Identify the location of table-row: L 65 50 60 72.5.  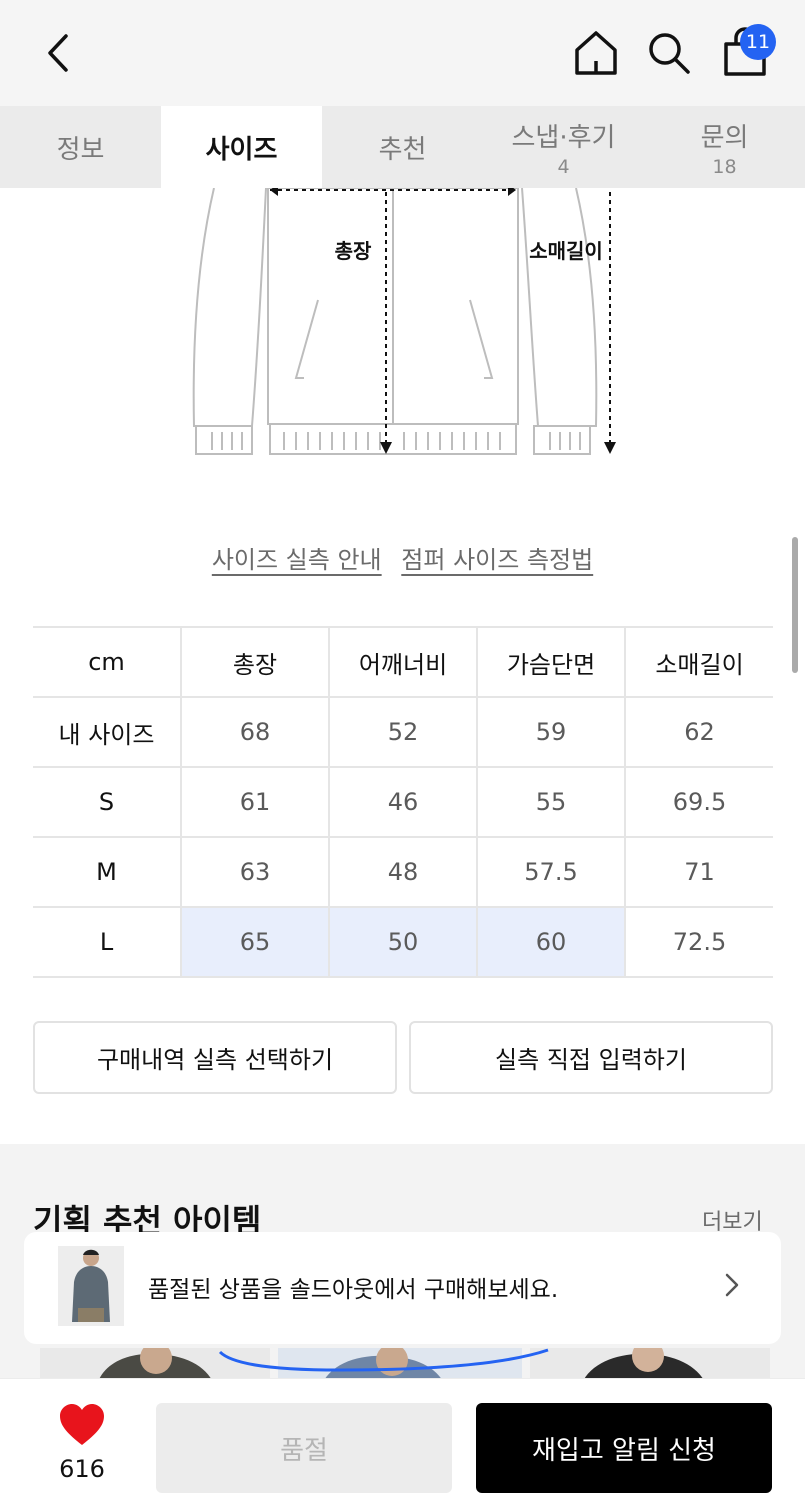
(403, 942).